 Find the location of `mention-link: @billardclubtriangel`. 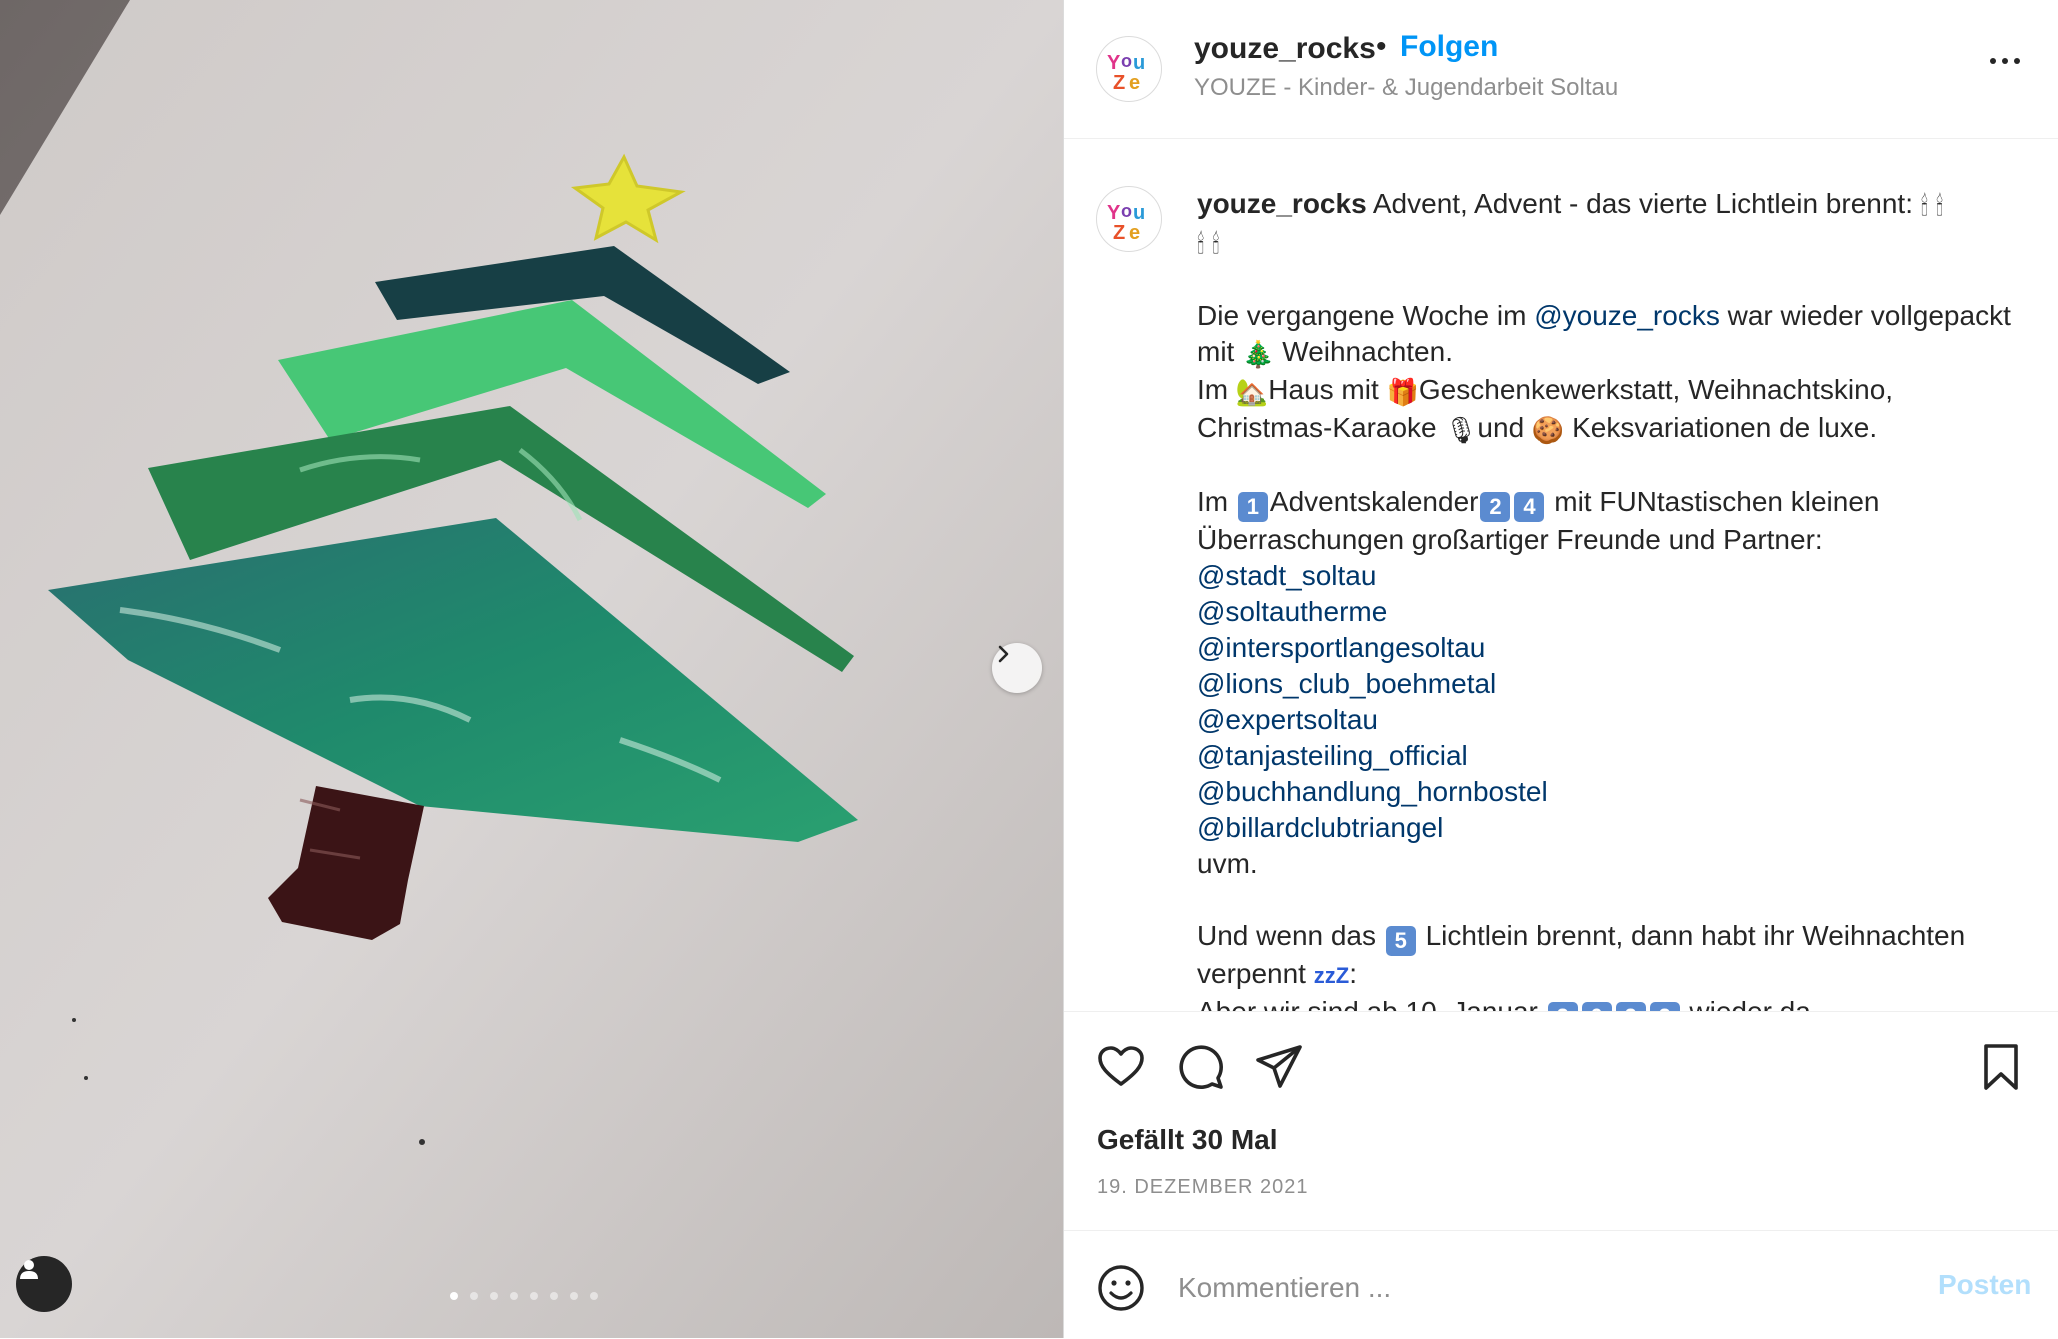

mention-link: @billardclubtriangel is located at coordinates (1617, 828).